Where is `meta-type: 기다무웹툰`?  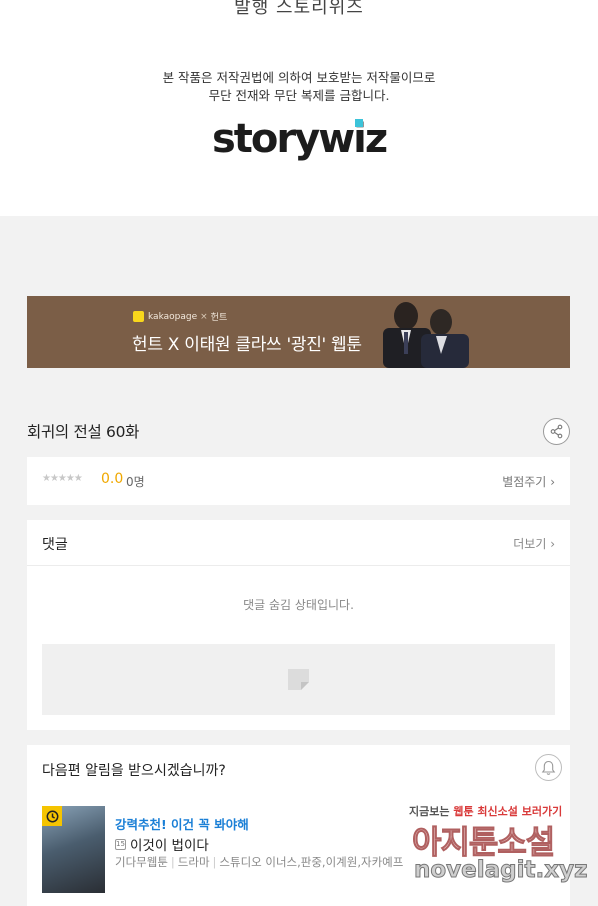 meta-type: 기다무웹툰 is located at coordinates (141, 862).